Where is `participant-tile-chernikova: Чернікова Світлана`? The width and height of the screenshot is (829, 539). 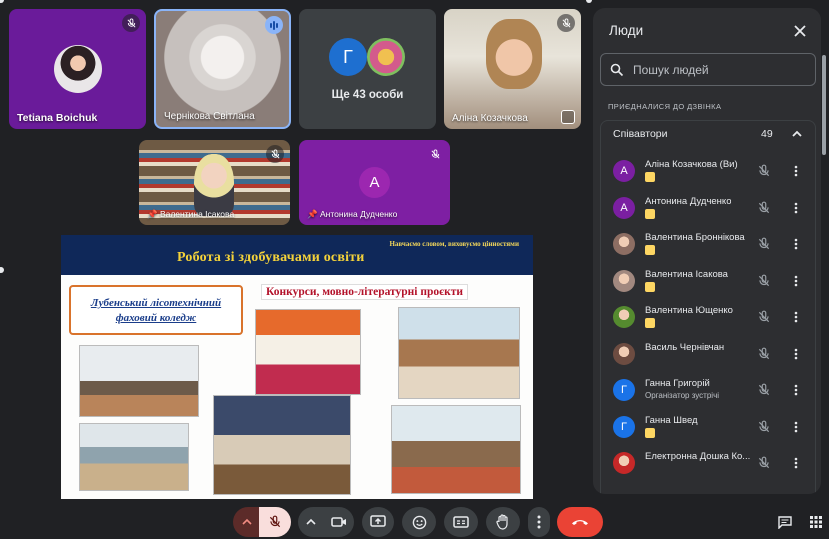
participant-tile-chernikova: Чернікова Світлана is located at coordinates (222, 69).